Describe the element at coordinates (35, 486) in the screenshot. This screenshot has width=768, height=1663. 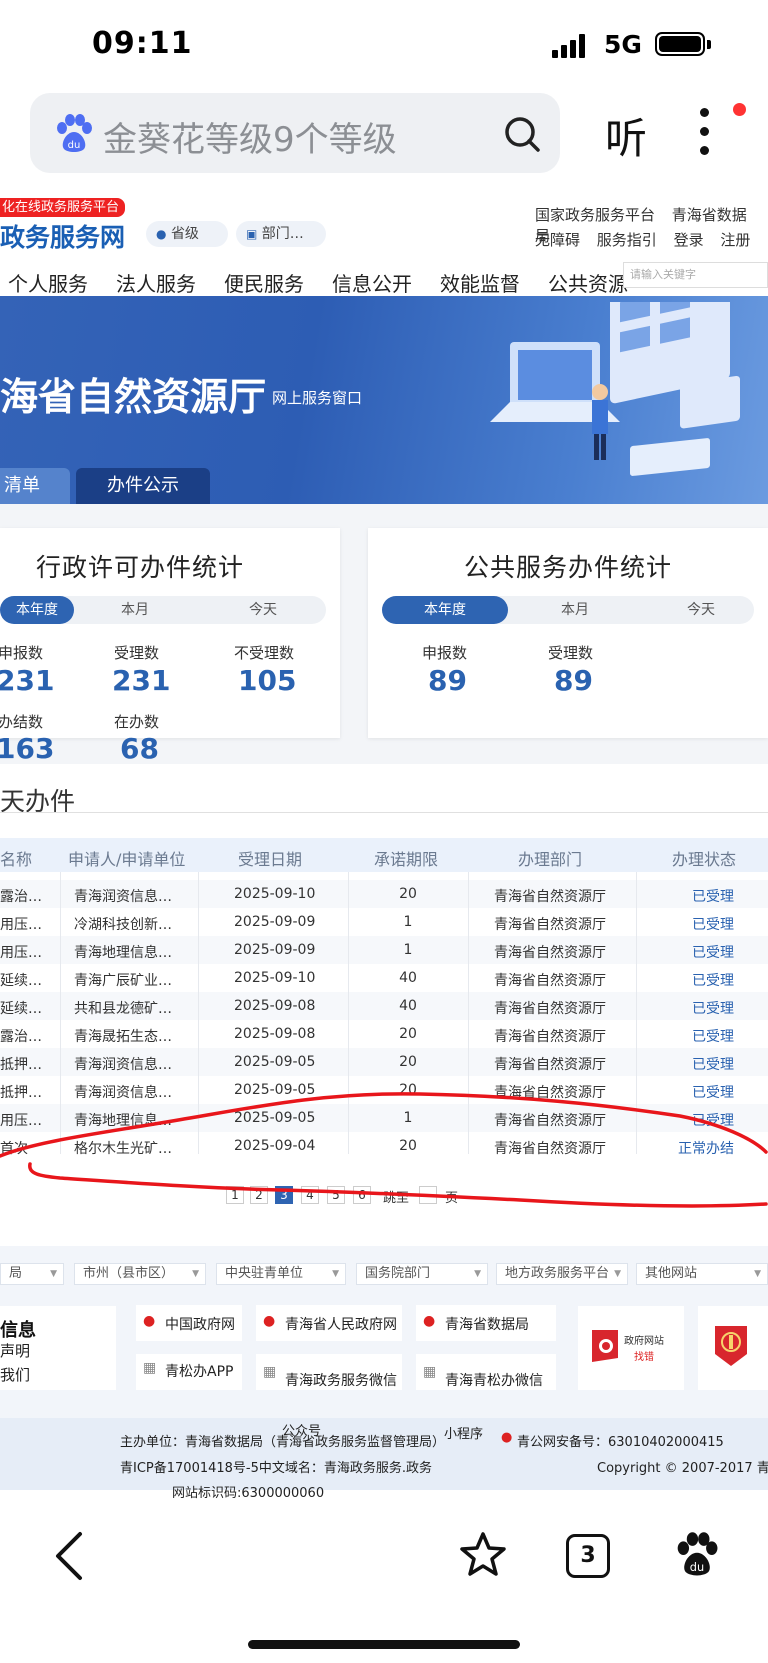
I see `tab-list: 清单` at that location.